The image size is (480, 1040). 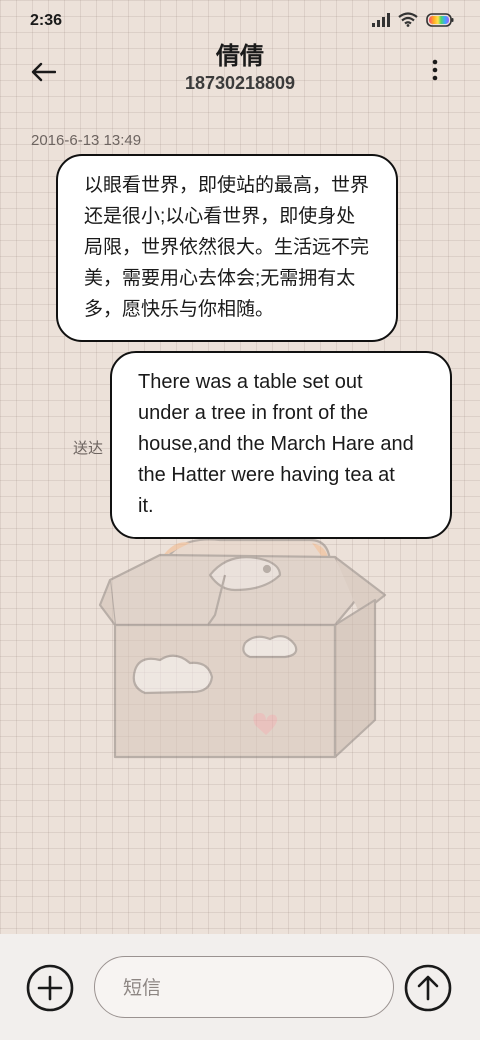 I want to click on add-icon, so click(x=50, y=990).